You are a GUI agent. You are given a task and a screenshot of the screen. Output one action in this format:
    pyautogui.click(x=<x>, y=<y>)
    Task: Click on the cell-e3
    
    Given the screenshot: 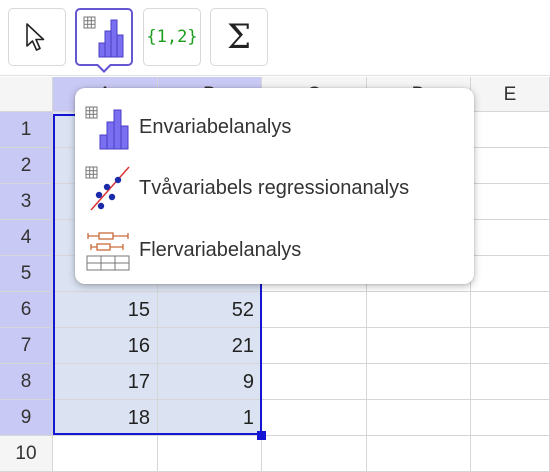 What is the action you would take?
    pyautogui.click(x=510, y=202)
    